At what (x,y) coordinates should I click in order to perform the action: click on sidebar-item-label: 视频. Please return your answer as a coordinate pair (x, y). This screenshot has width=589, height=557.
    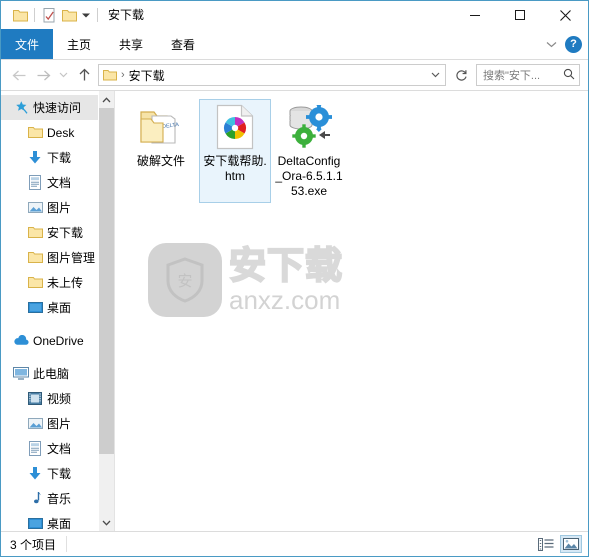
    Looking at the image, I should click on (59, 399).